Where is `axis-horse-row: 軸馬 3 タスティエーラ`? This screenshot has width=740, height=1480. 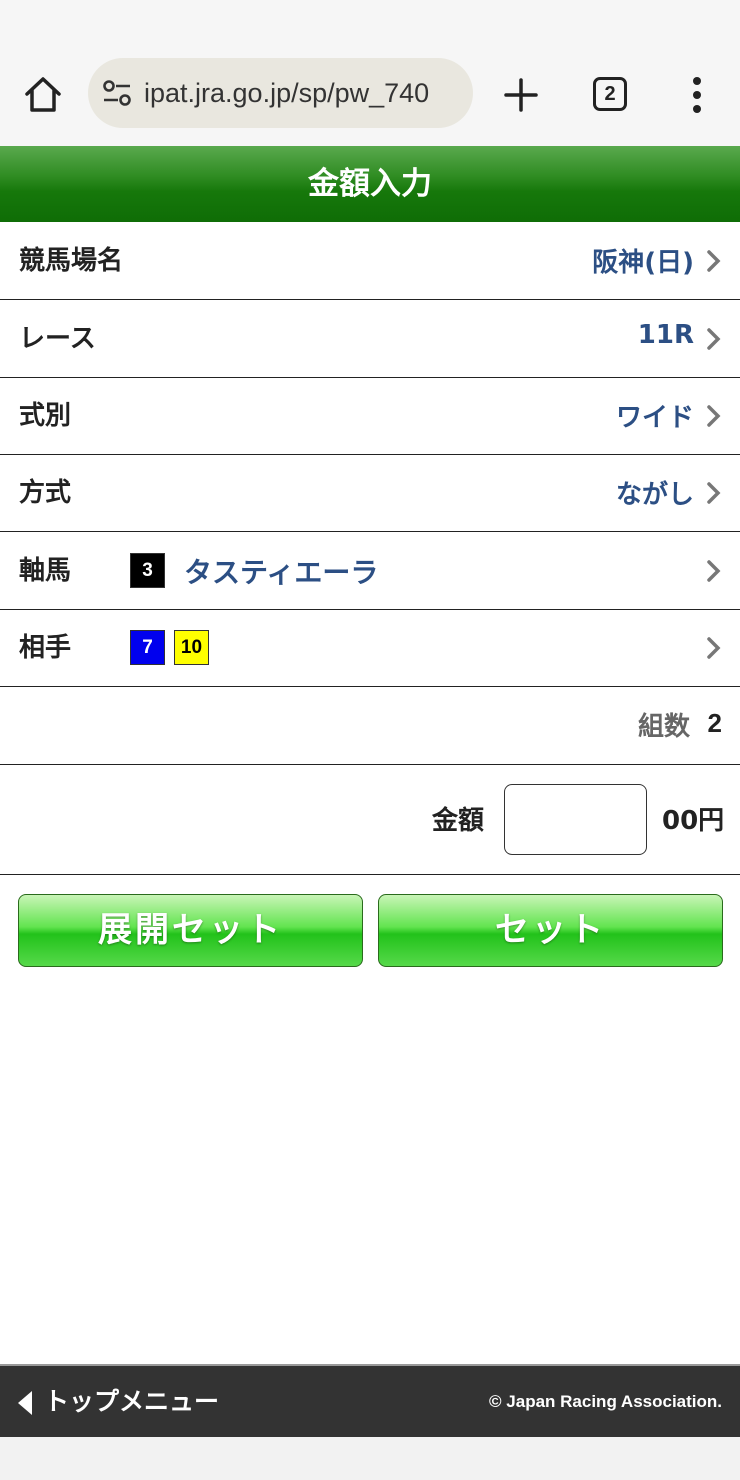 axis-horse-row: 軸馬 3 タスティエーラ is located at coordinates (370, 571).